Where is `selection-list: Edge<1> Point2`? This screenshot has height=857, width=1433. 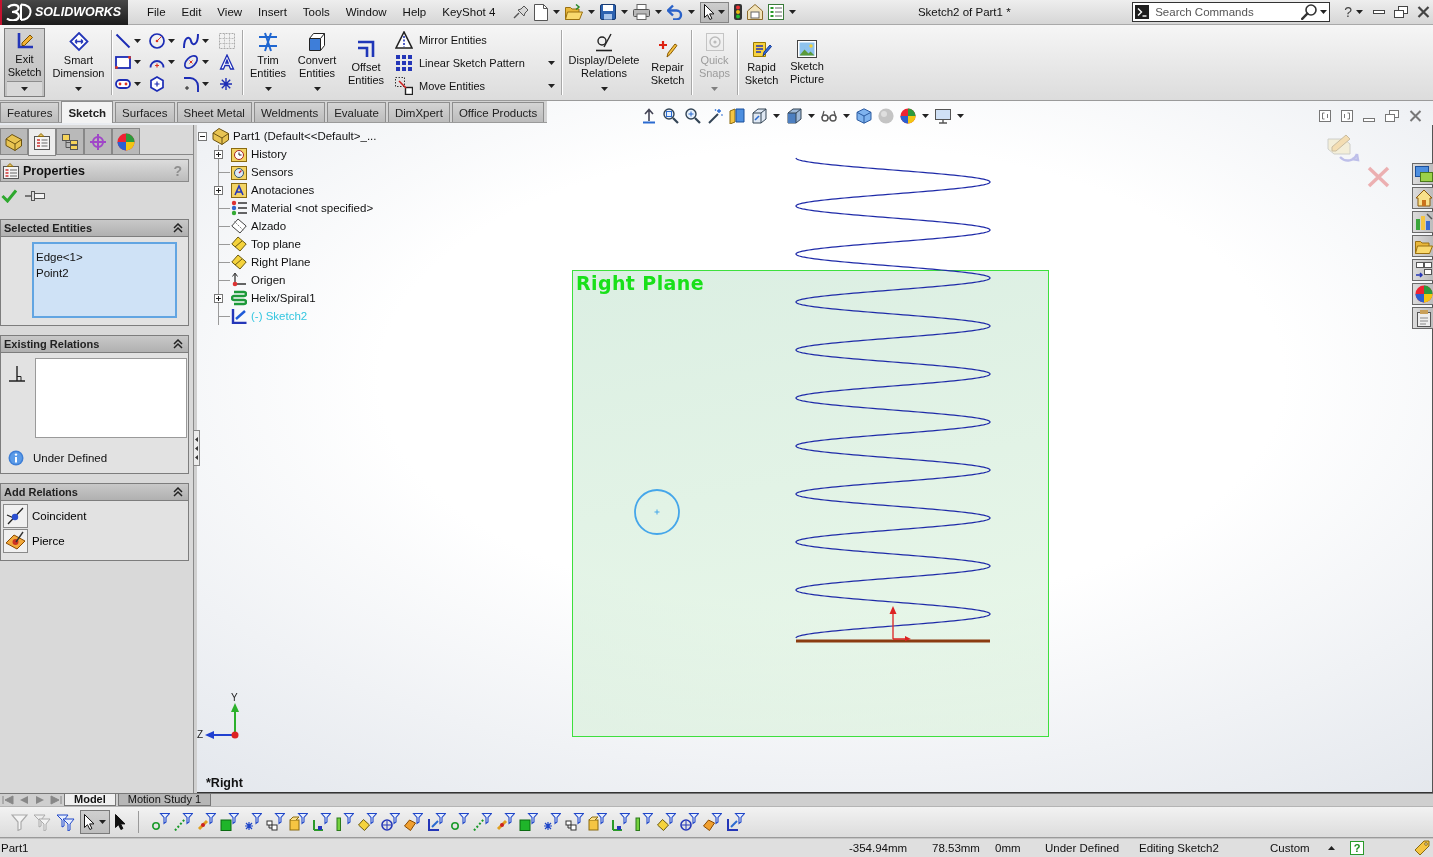
selection-list: Edge<1> Point2 is located at coordinates (104, 280).